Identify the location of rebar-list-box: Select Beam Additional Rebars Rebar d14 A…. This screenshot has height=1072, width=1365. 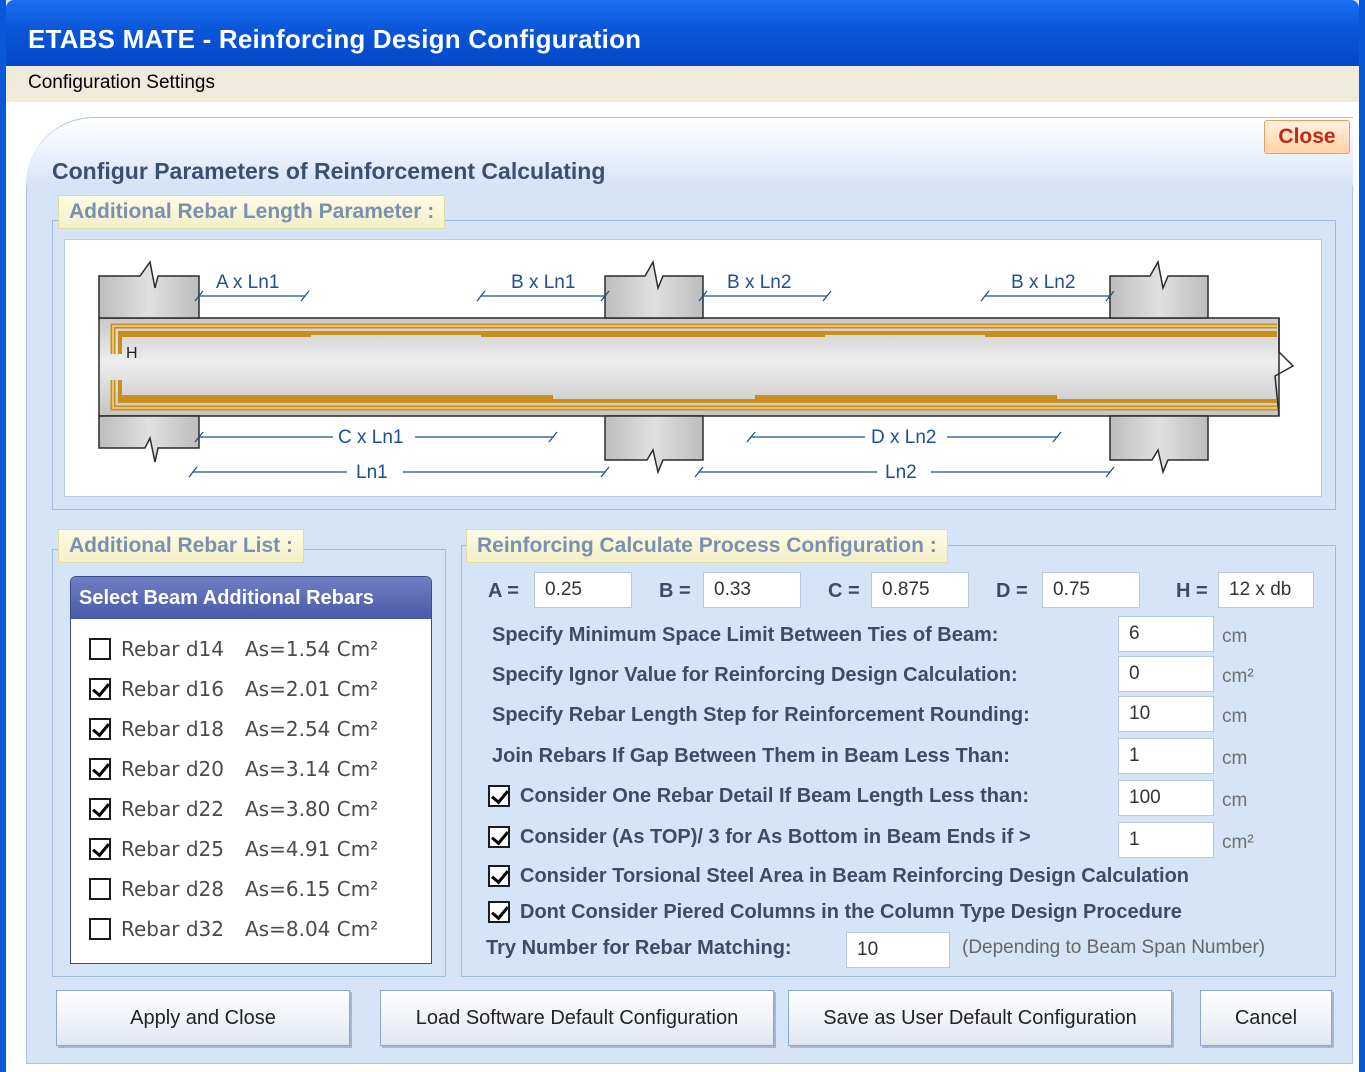
(251, 770).